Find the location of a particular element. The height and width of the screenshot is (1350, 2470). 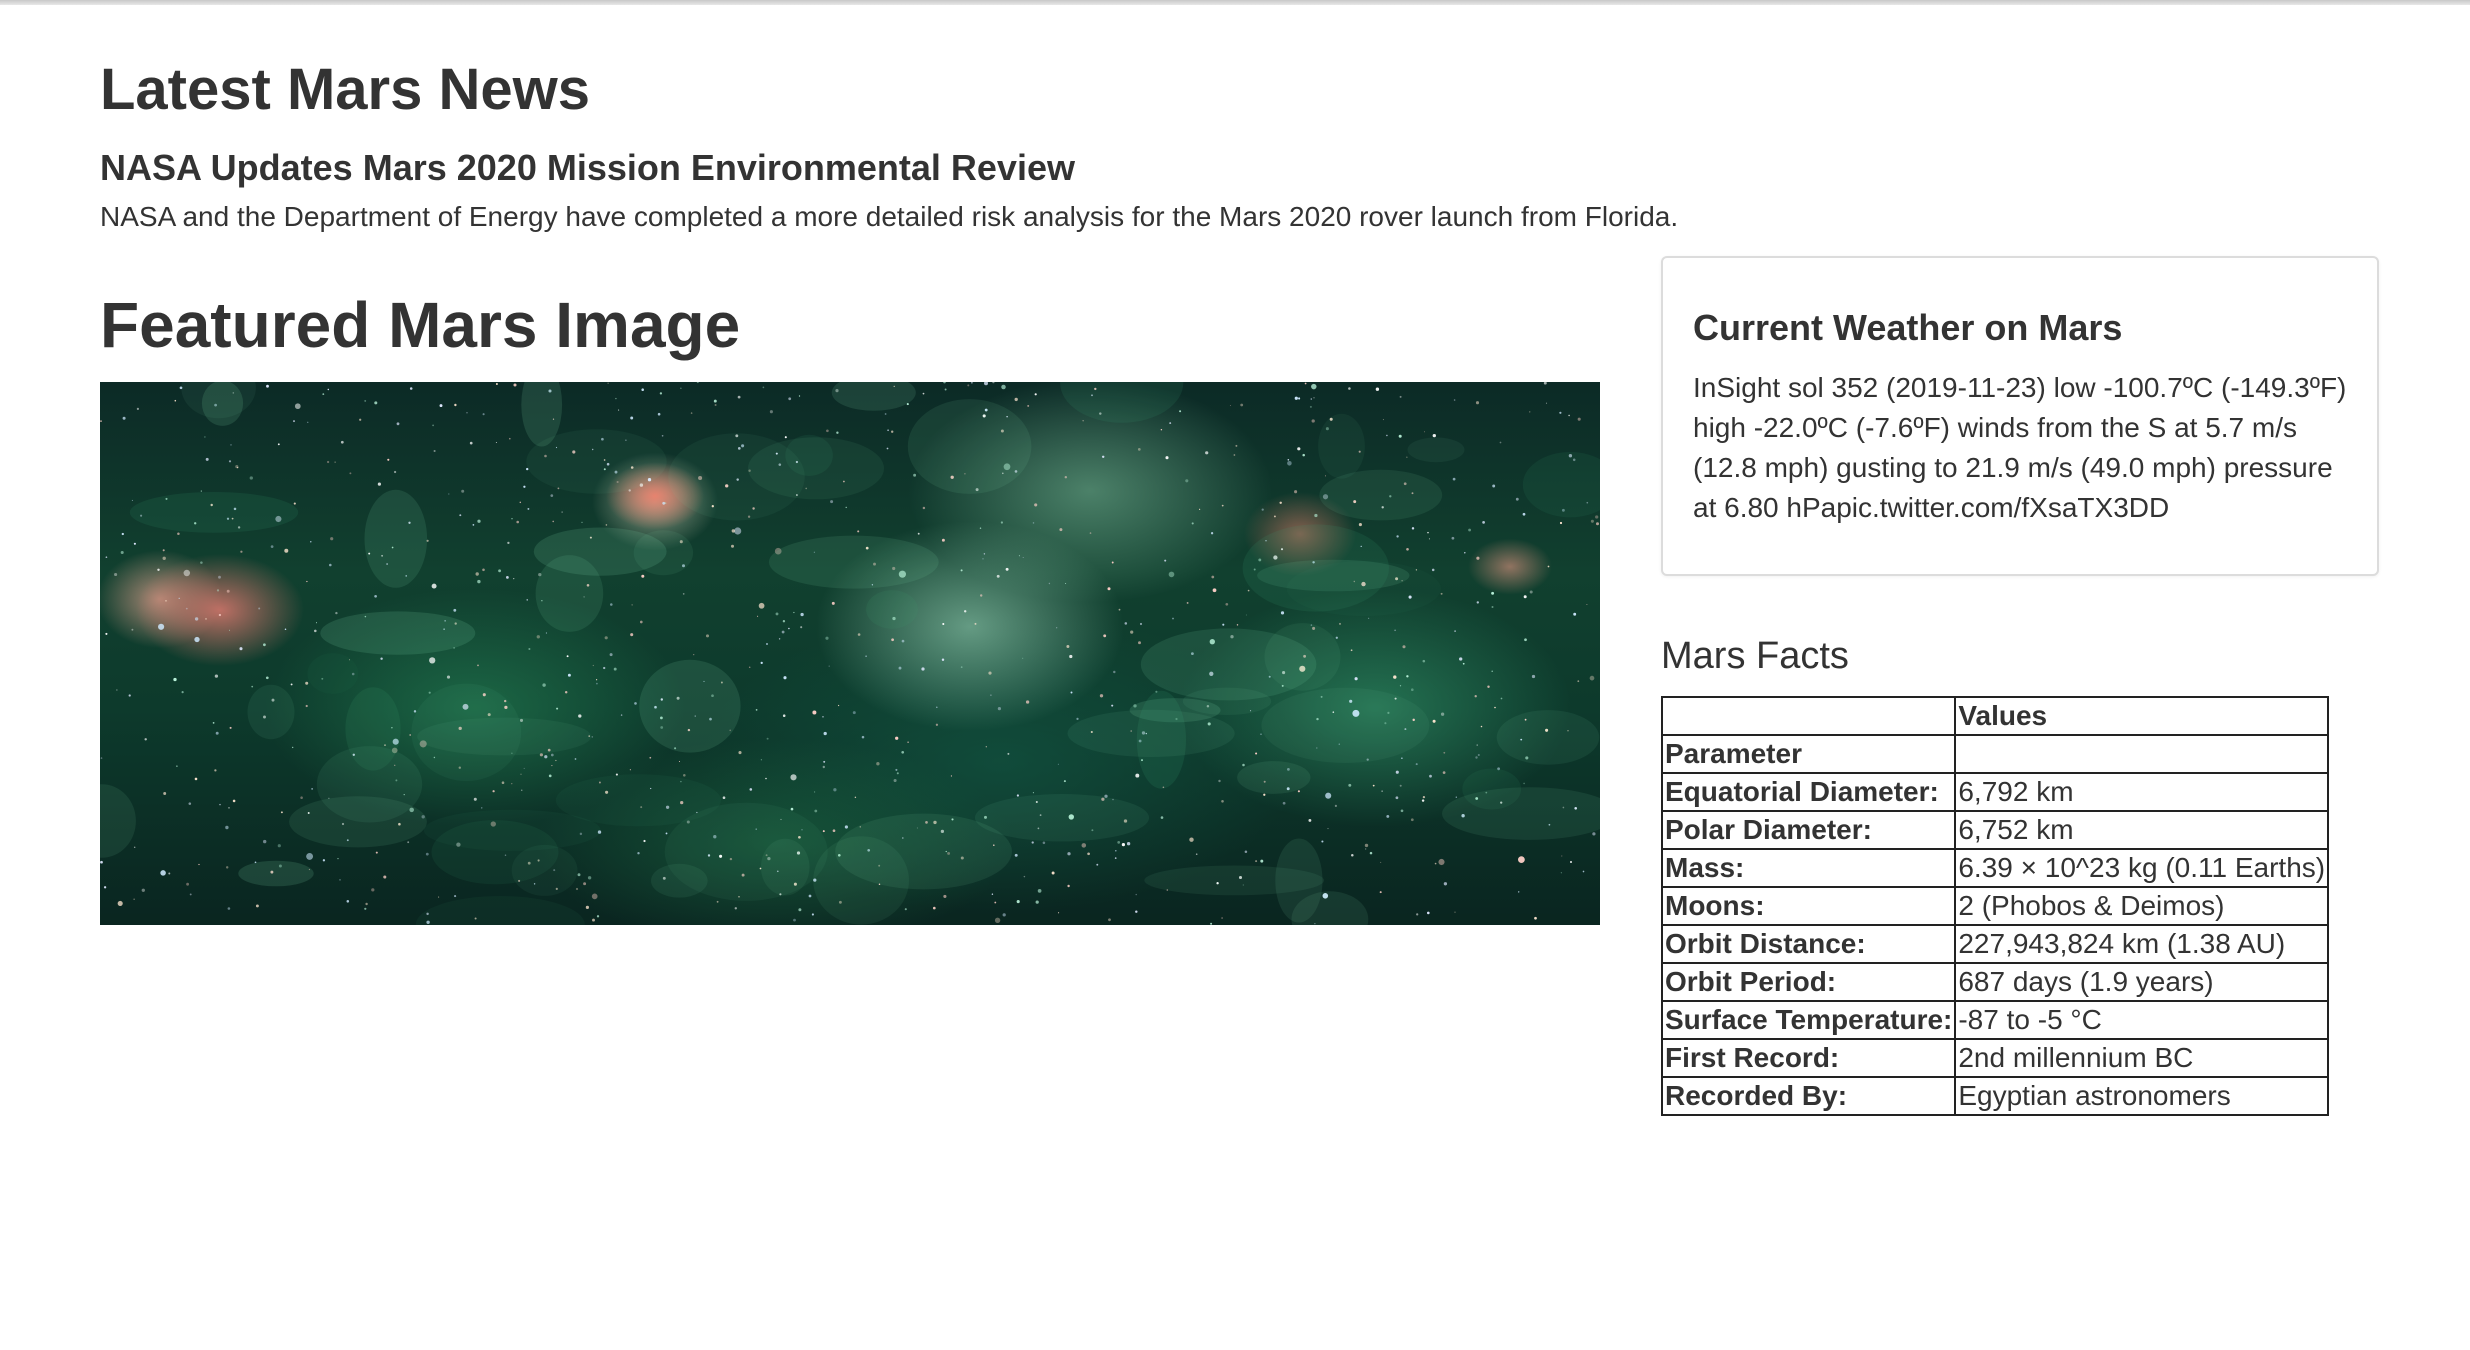

table-row: Moons: 2 (Phobos & Deimos) is located at coordinates (1995, 906).